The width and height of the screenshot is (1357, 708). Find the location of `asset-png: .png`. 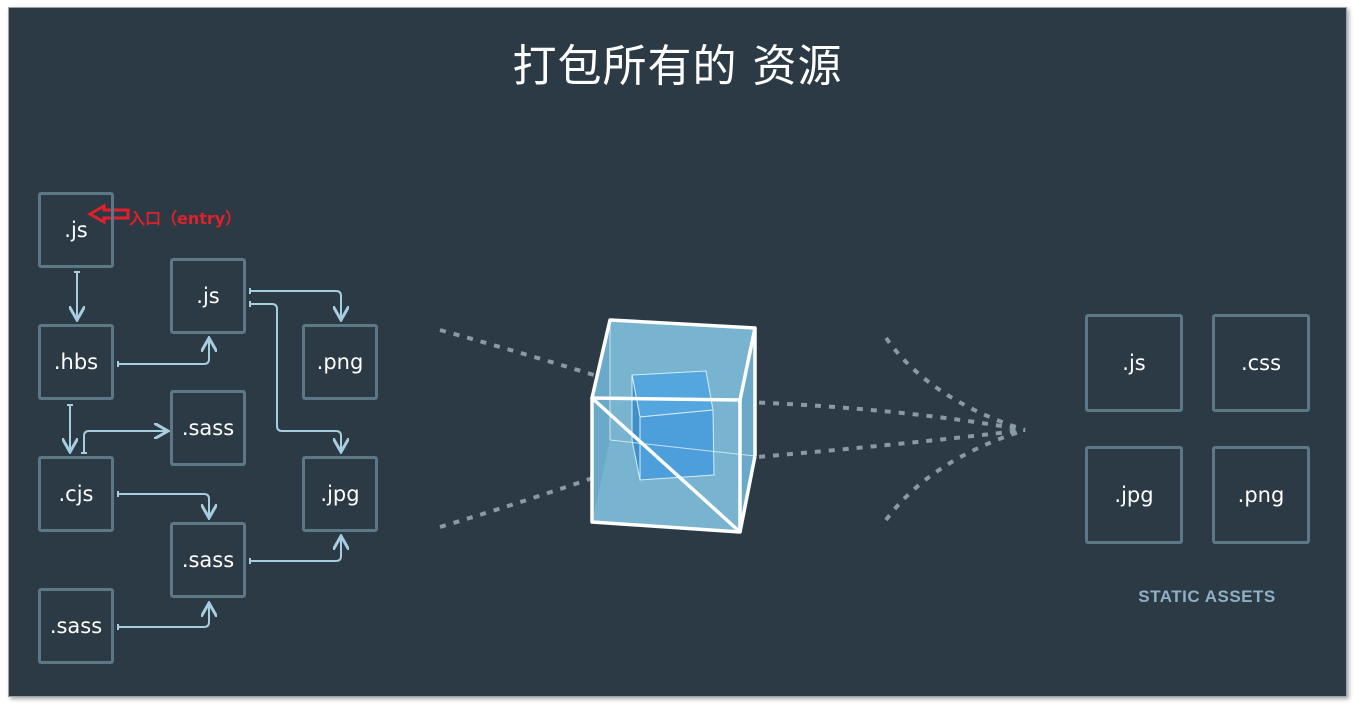

asset-png: .png is located at coordinates (1261, 495).